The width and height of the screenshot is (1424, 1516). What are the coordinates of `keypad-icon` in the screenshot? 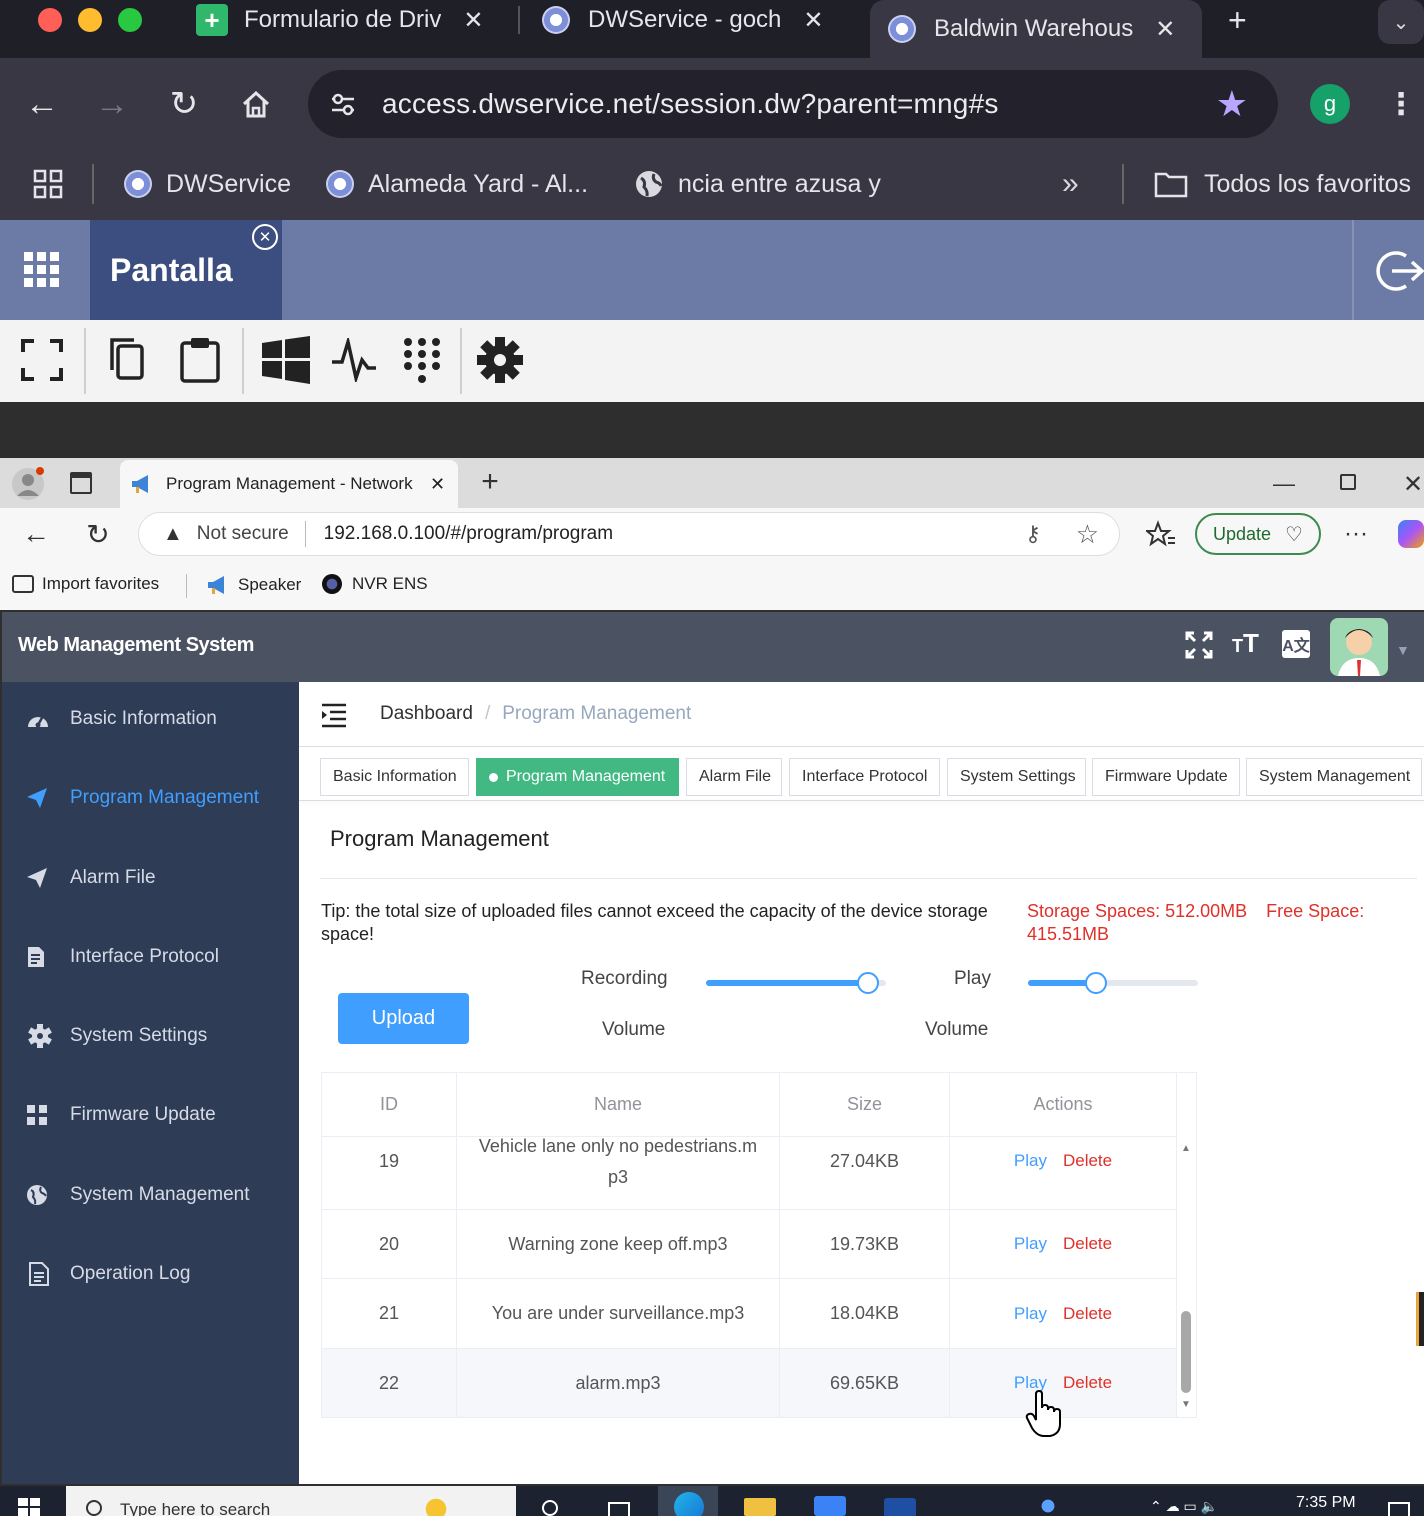 It's located at (422, 361).